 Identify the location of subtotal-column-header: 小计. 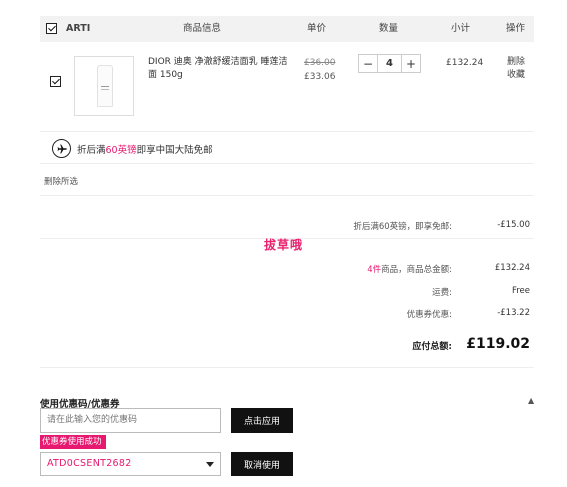
(461, 28).